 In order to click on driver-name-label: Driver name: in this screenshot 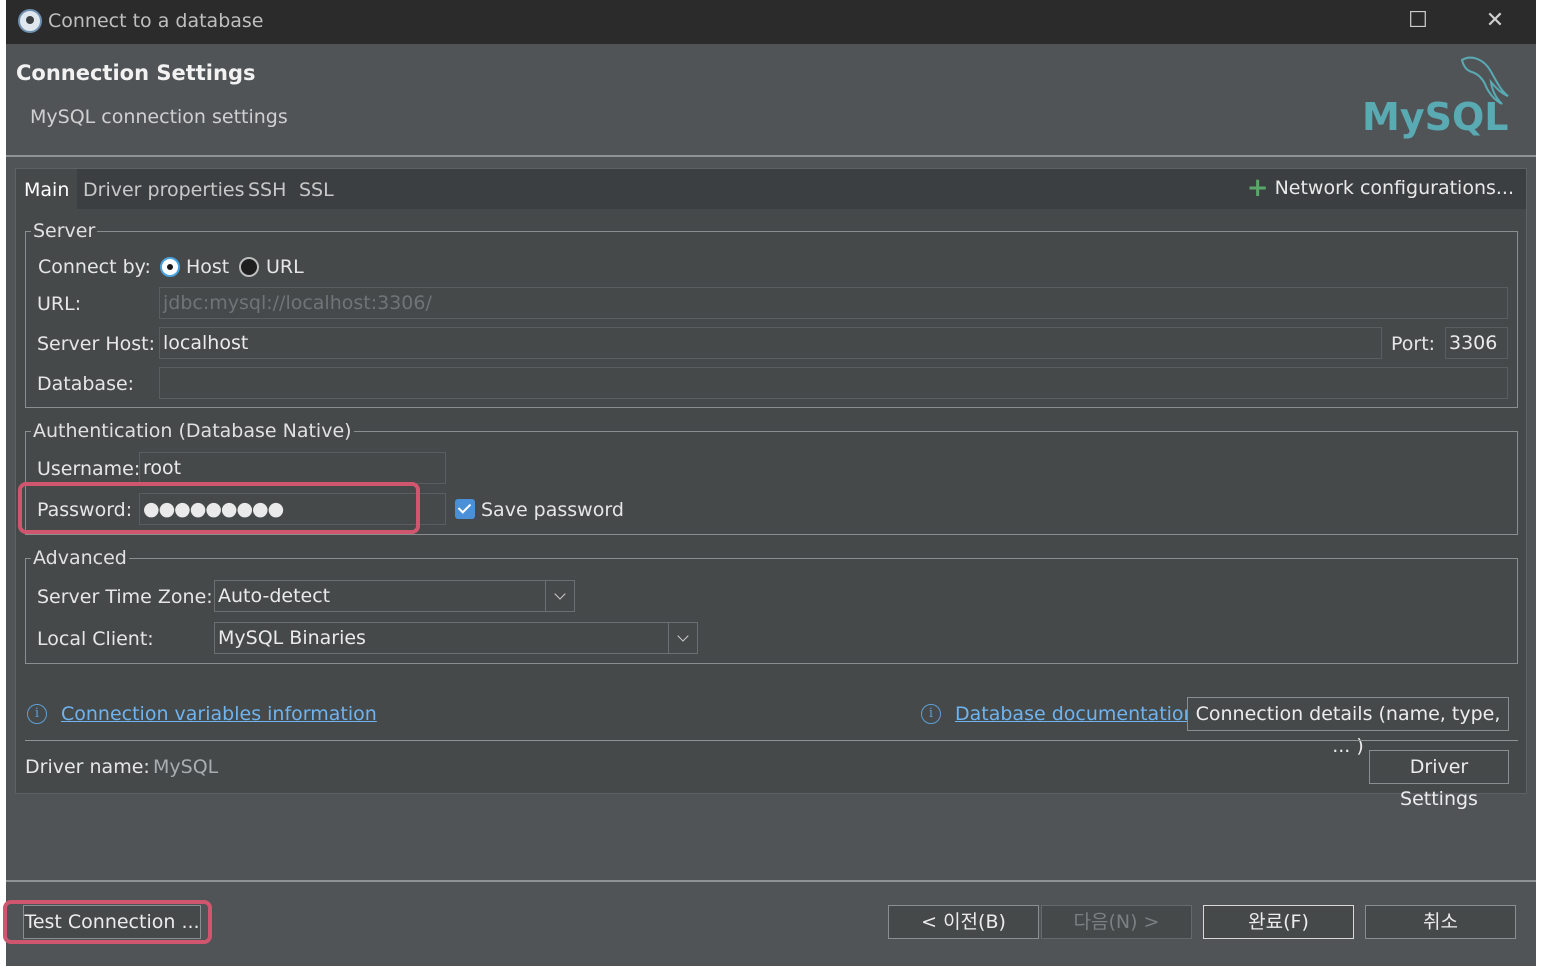, I will do `click(87, 767)`.